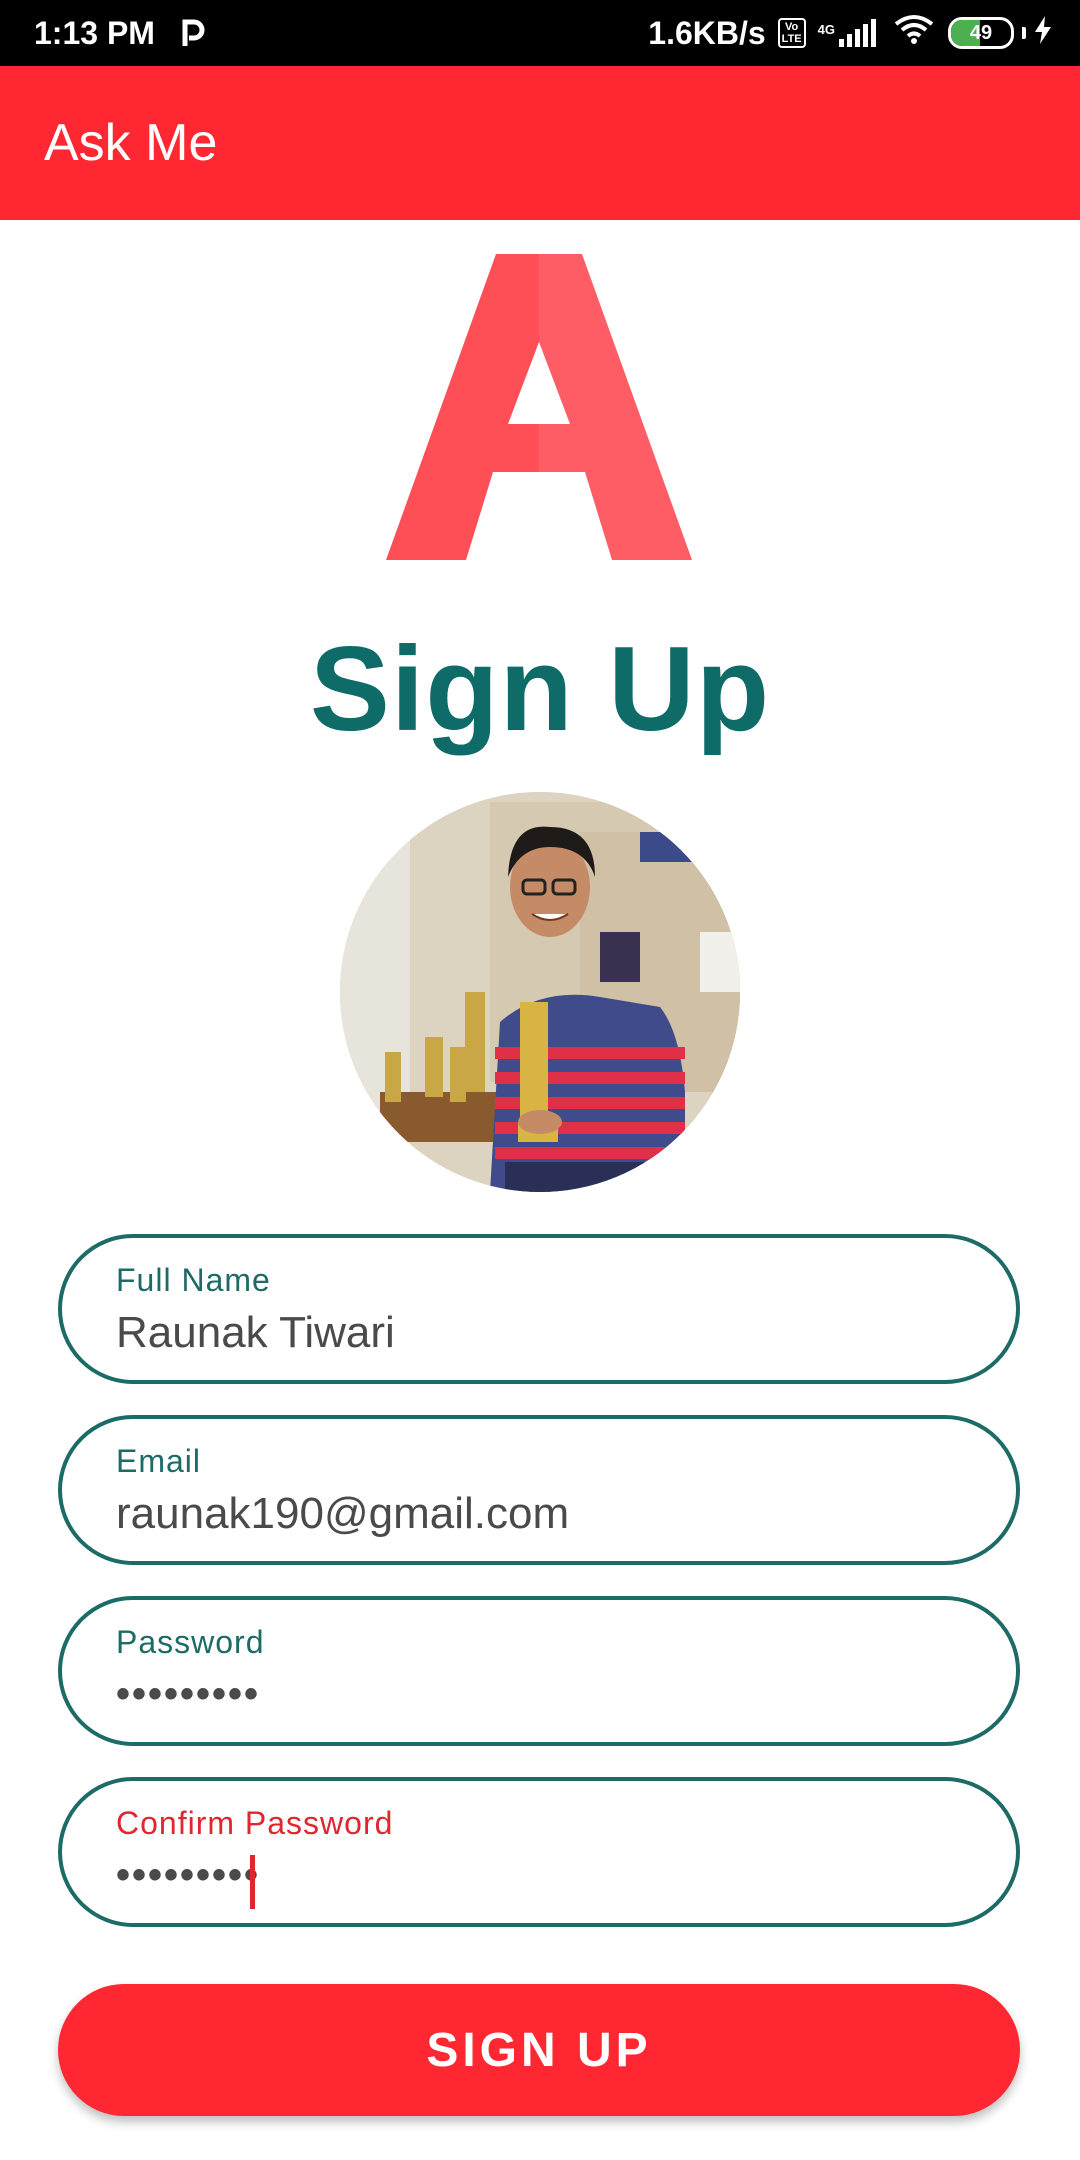 The image size is (1080, 2160). What do you see at coordinates (255, 1333) in the screenshot?
I see `full-name-input: Raunak Tiwari` at bounding box center [255, 1333].